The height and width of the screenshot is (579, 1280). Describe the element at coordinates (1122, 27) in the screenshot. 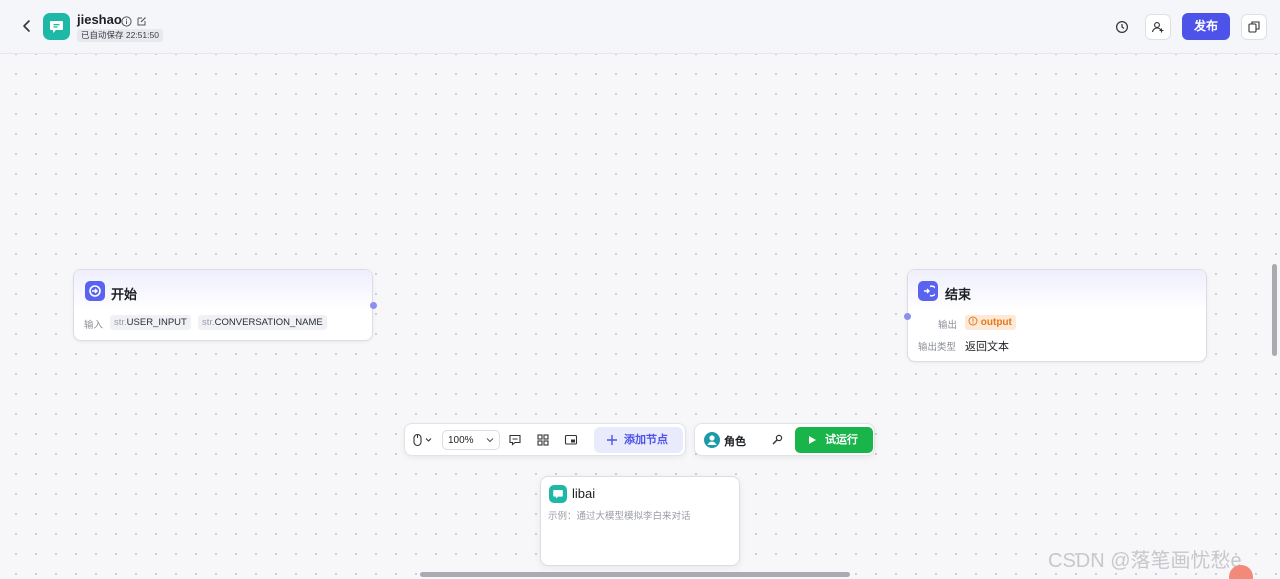

I see `history-icon` at that location.